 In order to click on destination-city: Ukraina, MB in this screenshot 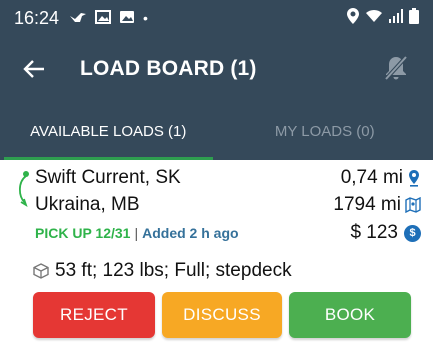, I will do `click(87, 204)`.